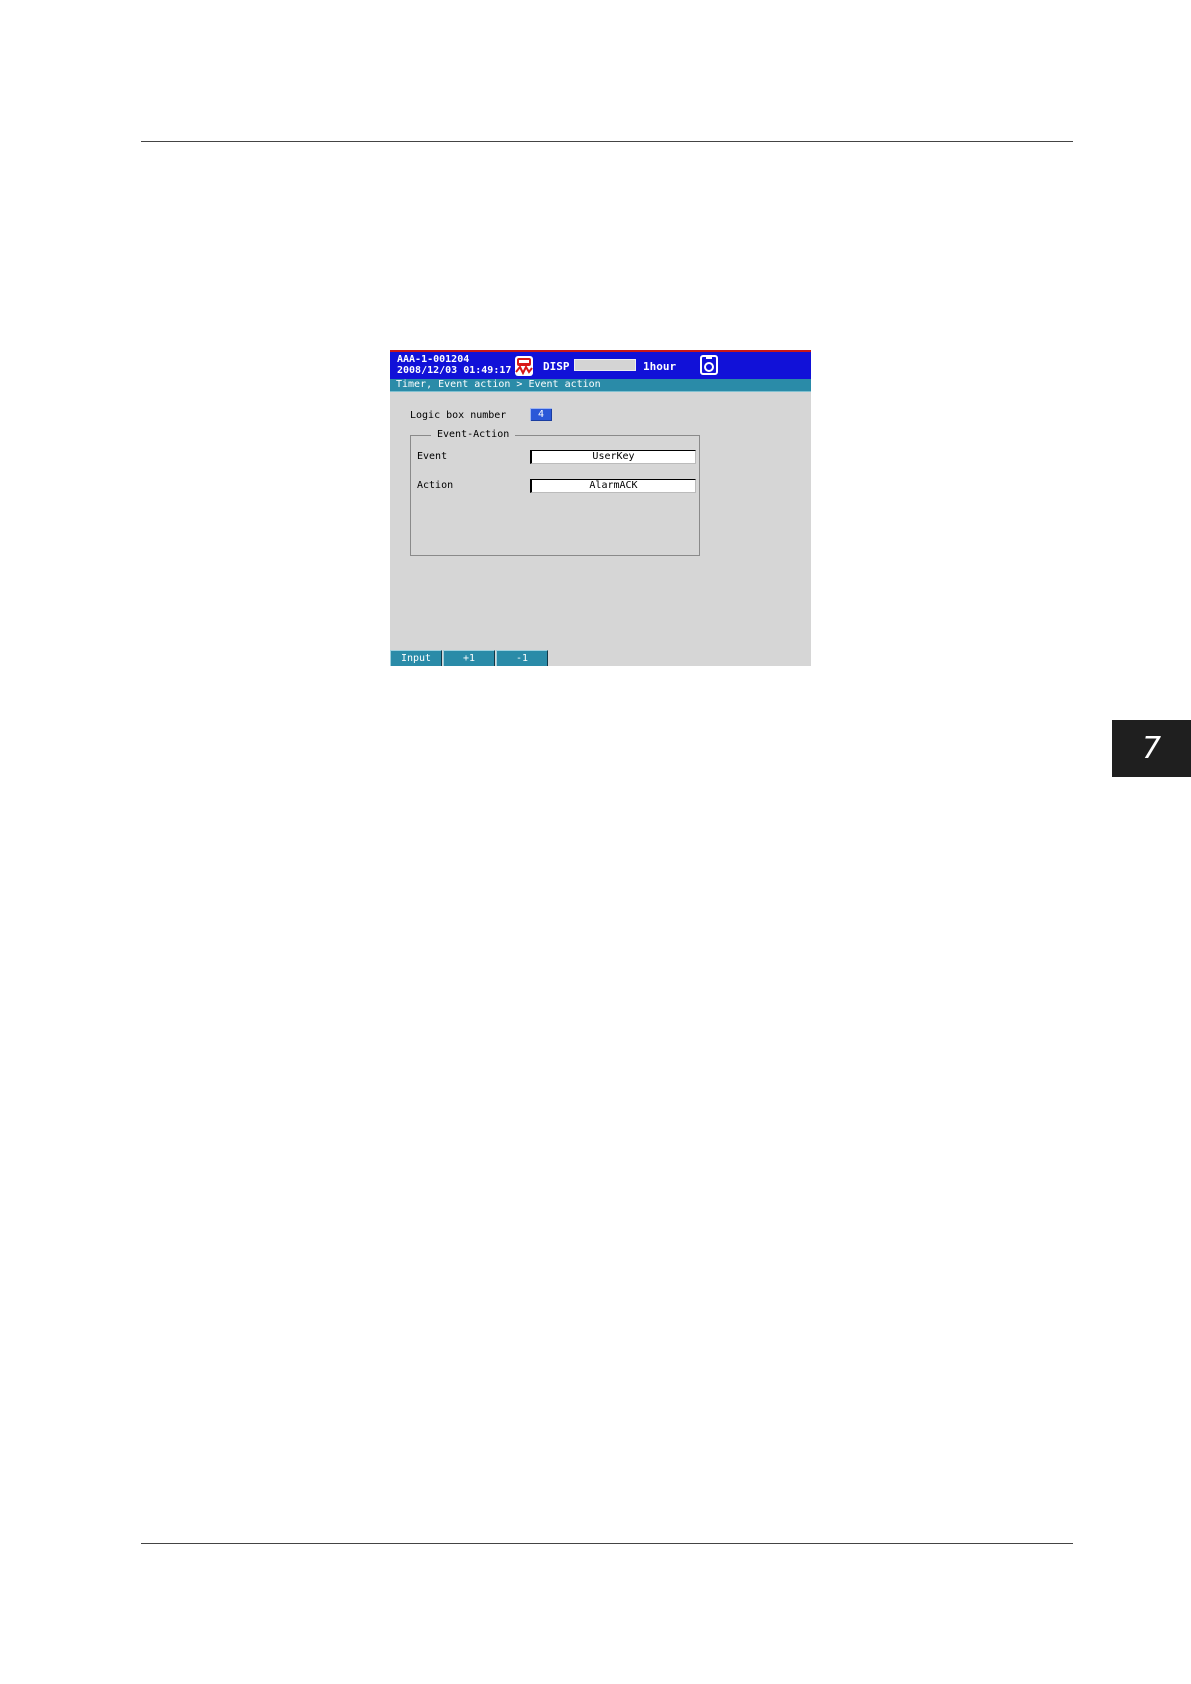 Image resolution: width=1191 pixels, height=1684 pixels. I want to click on memory-progress-bar, so click(605, 365).